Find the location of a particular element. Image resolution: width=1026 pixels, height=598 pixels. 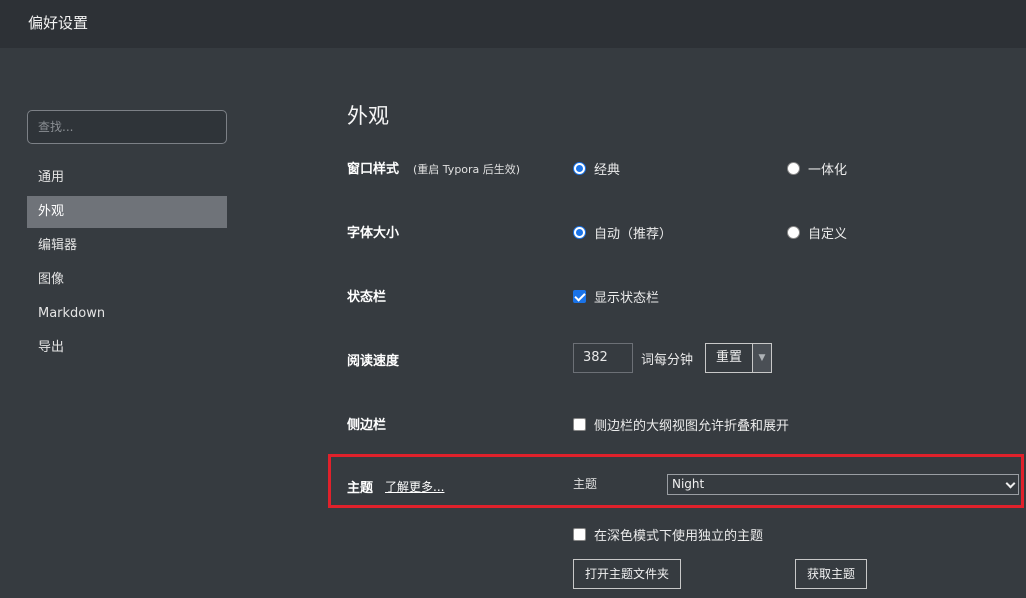

window-style-label: 窗口样式 (重启 Typora 后生效) is located at coordinates (433, 167).